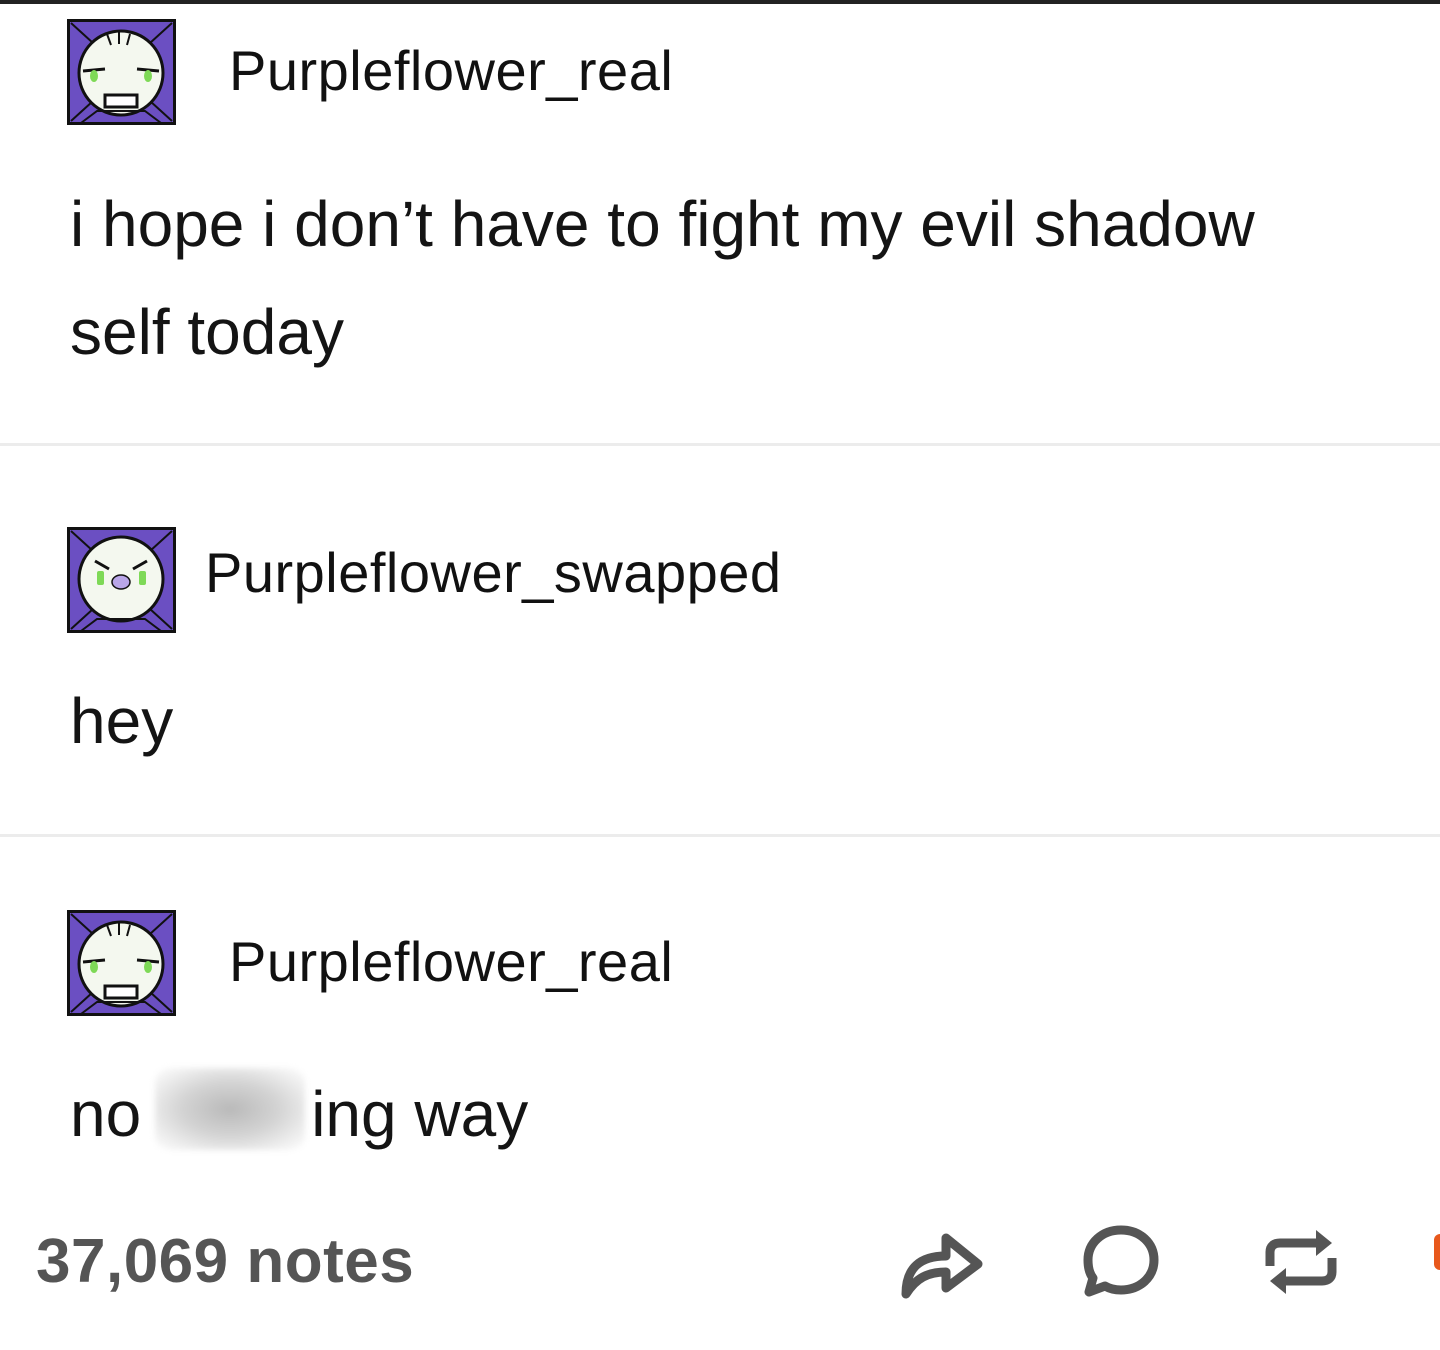 The image size is (1440, 1350). Describe the element at coordinates (942, 1266) in the screenshot. I see `share-arrow-icon` at that location.